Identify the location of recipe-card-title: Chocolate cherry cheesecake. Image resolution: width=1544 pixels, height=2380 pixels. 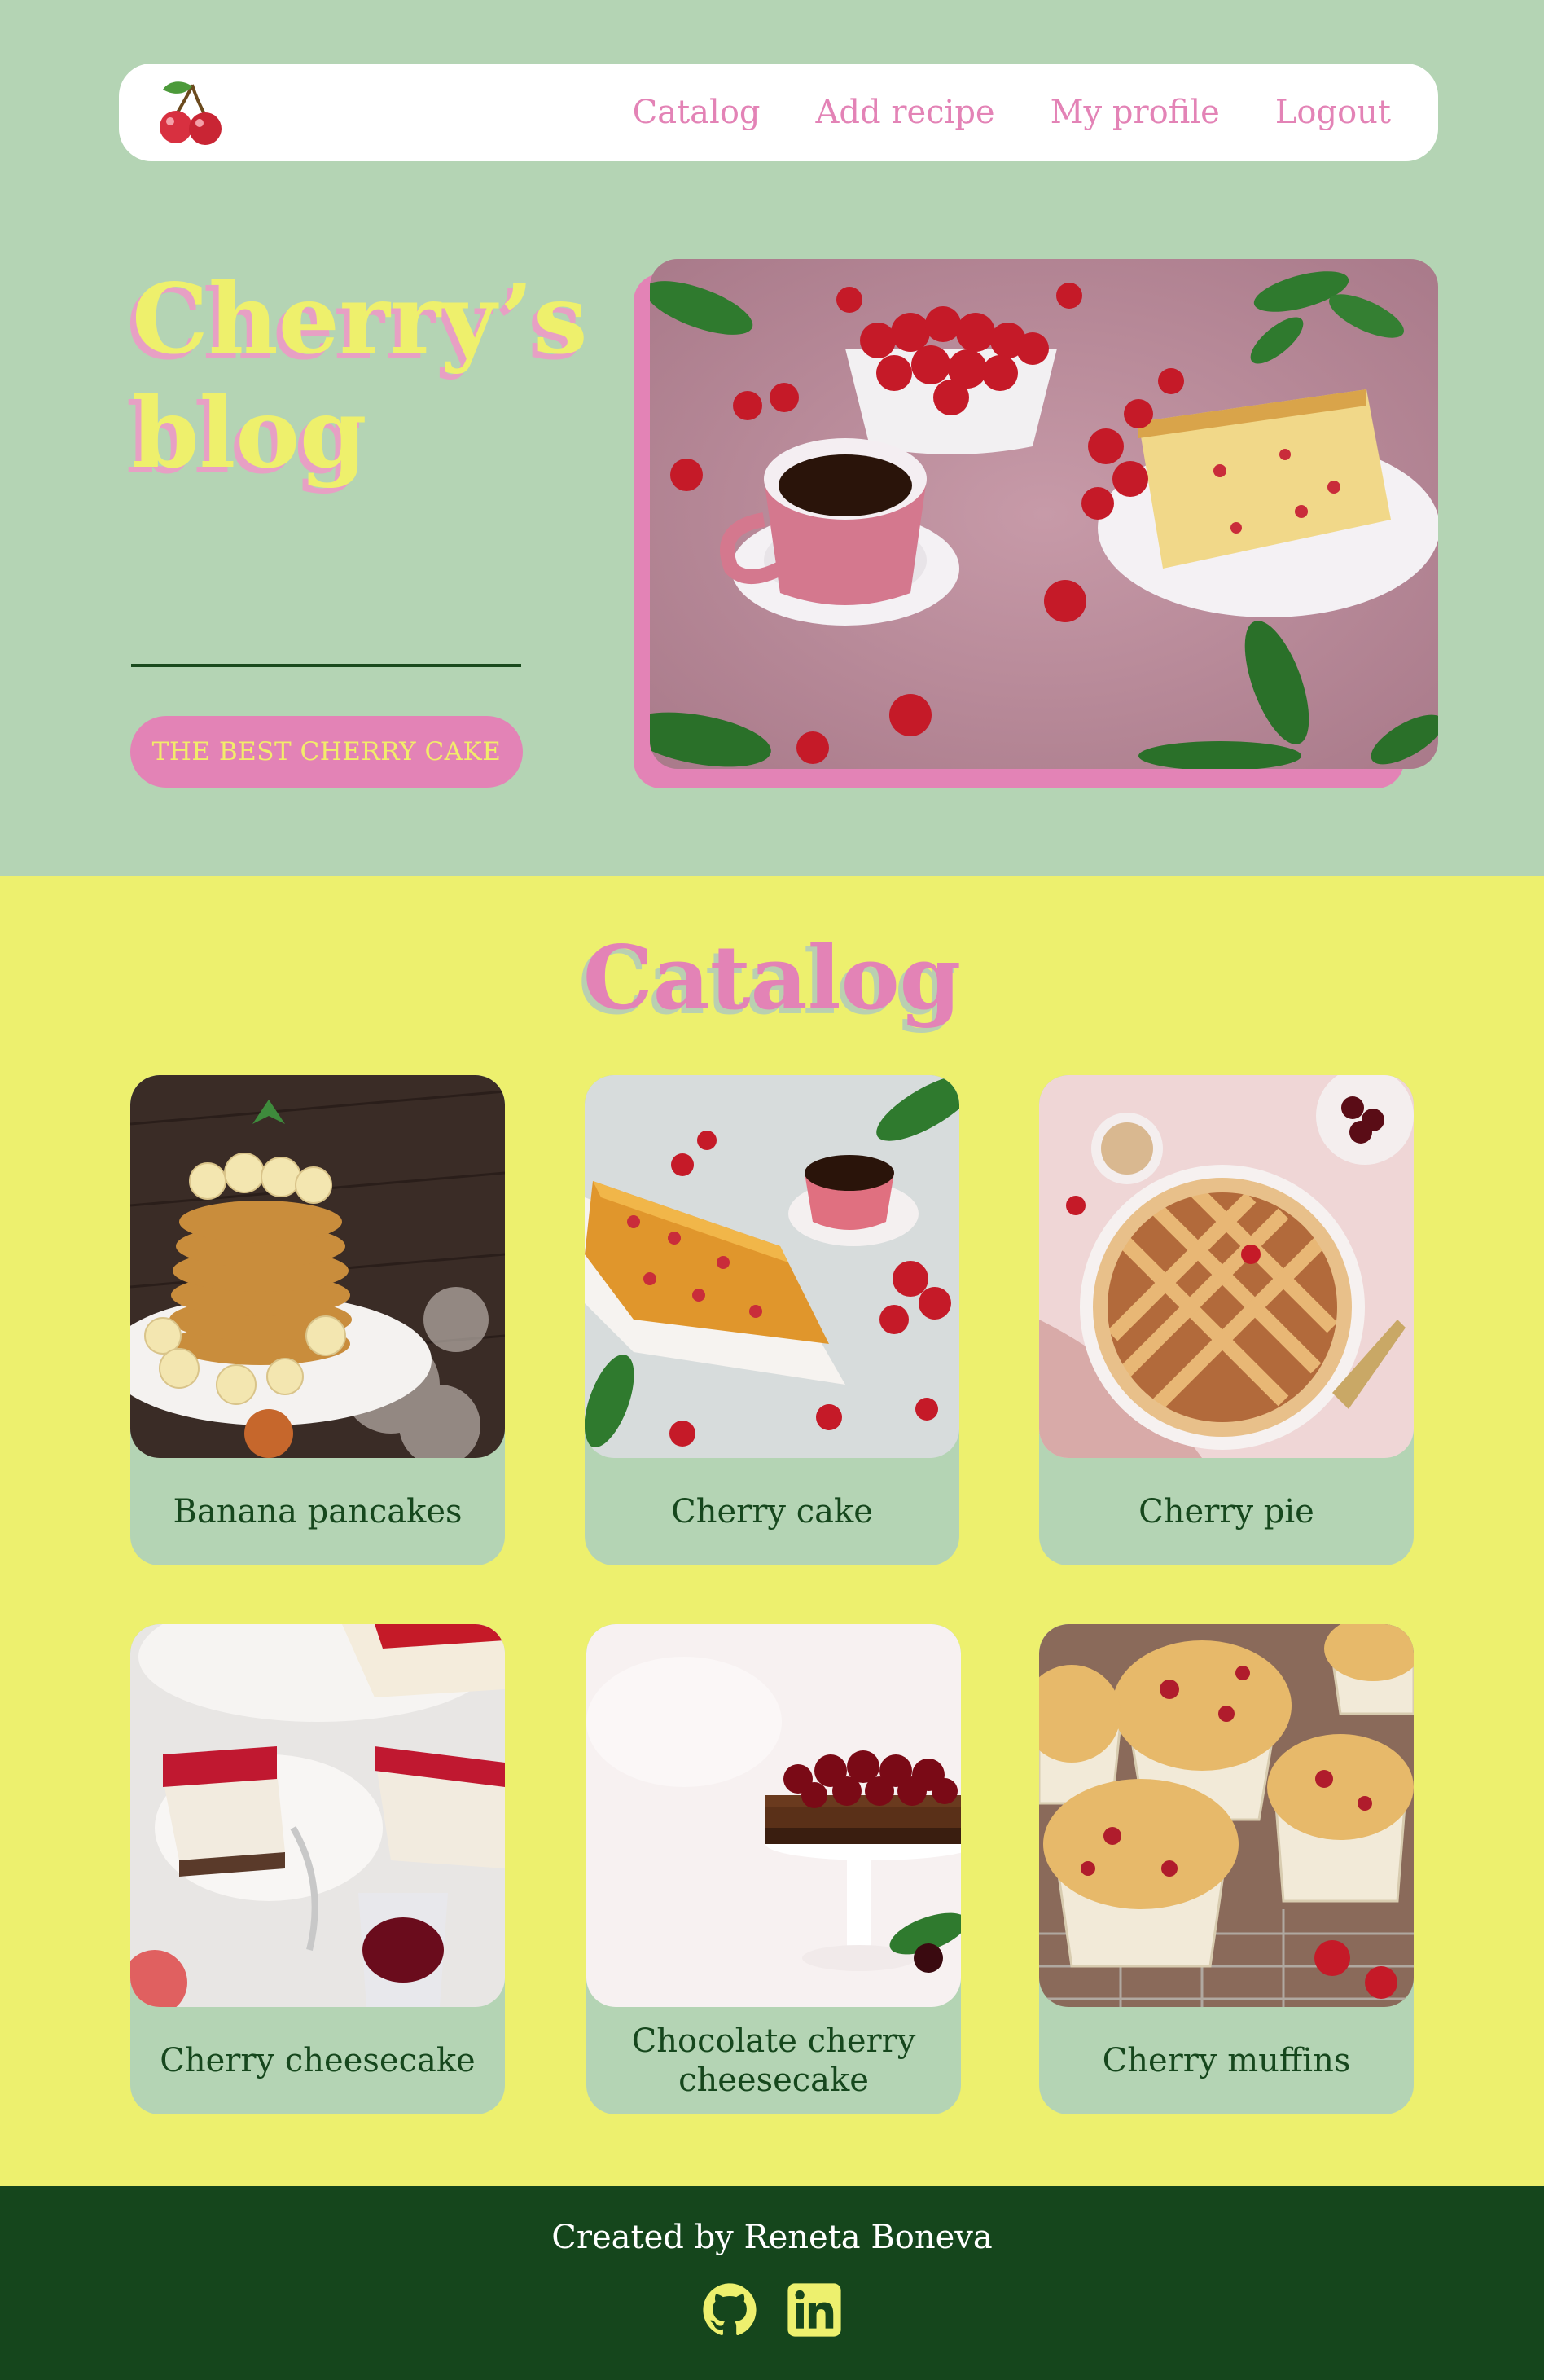
(773, 2061).